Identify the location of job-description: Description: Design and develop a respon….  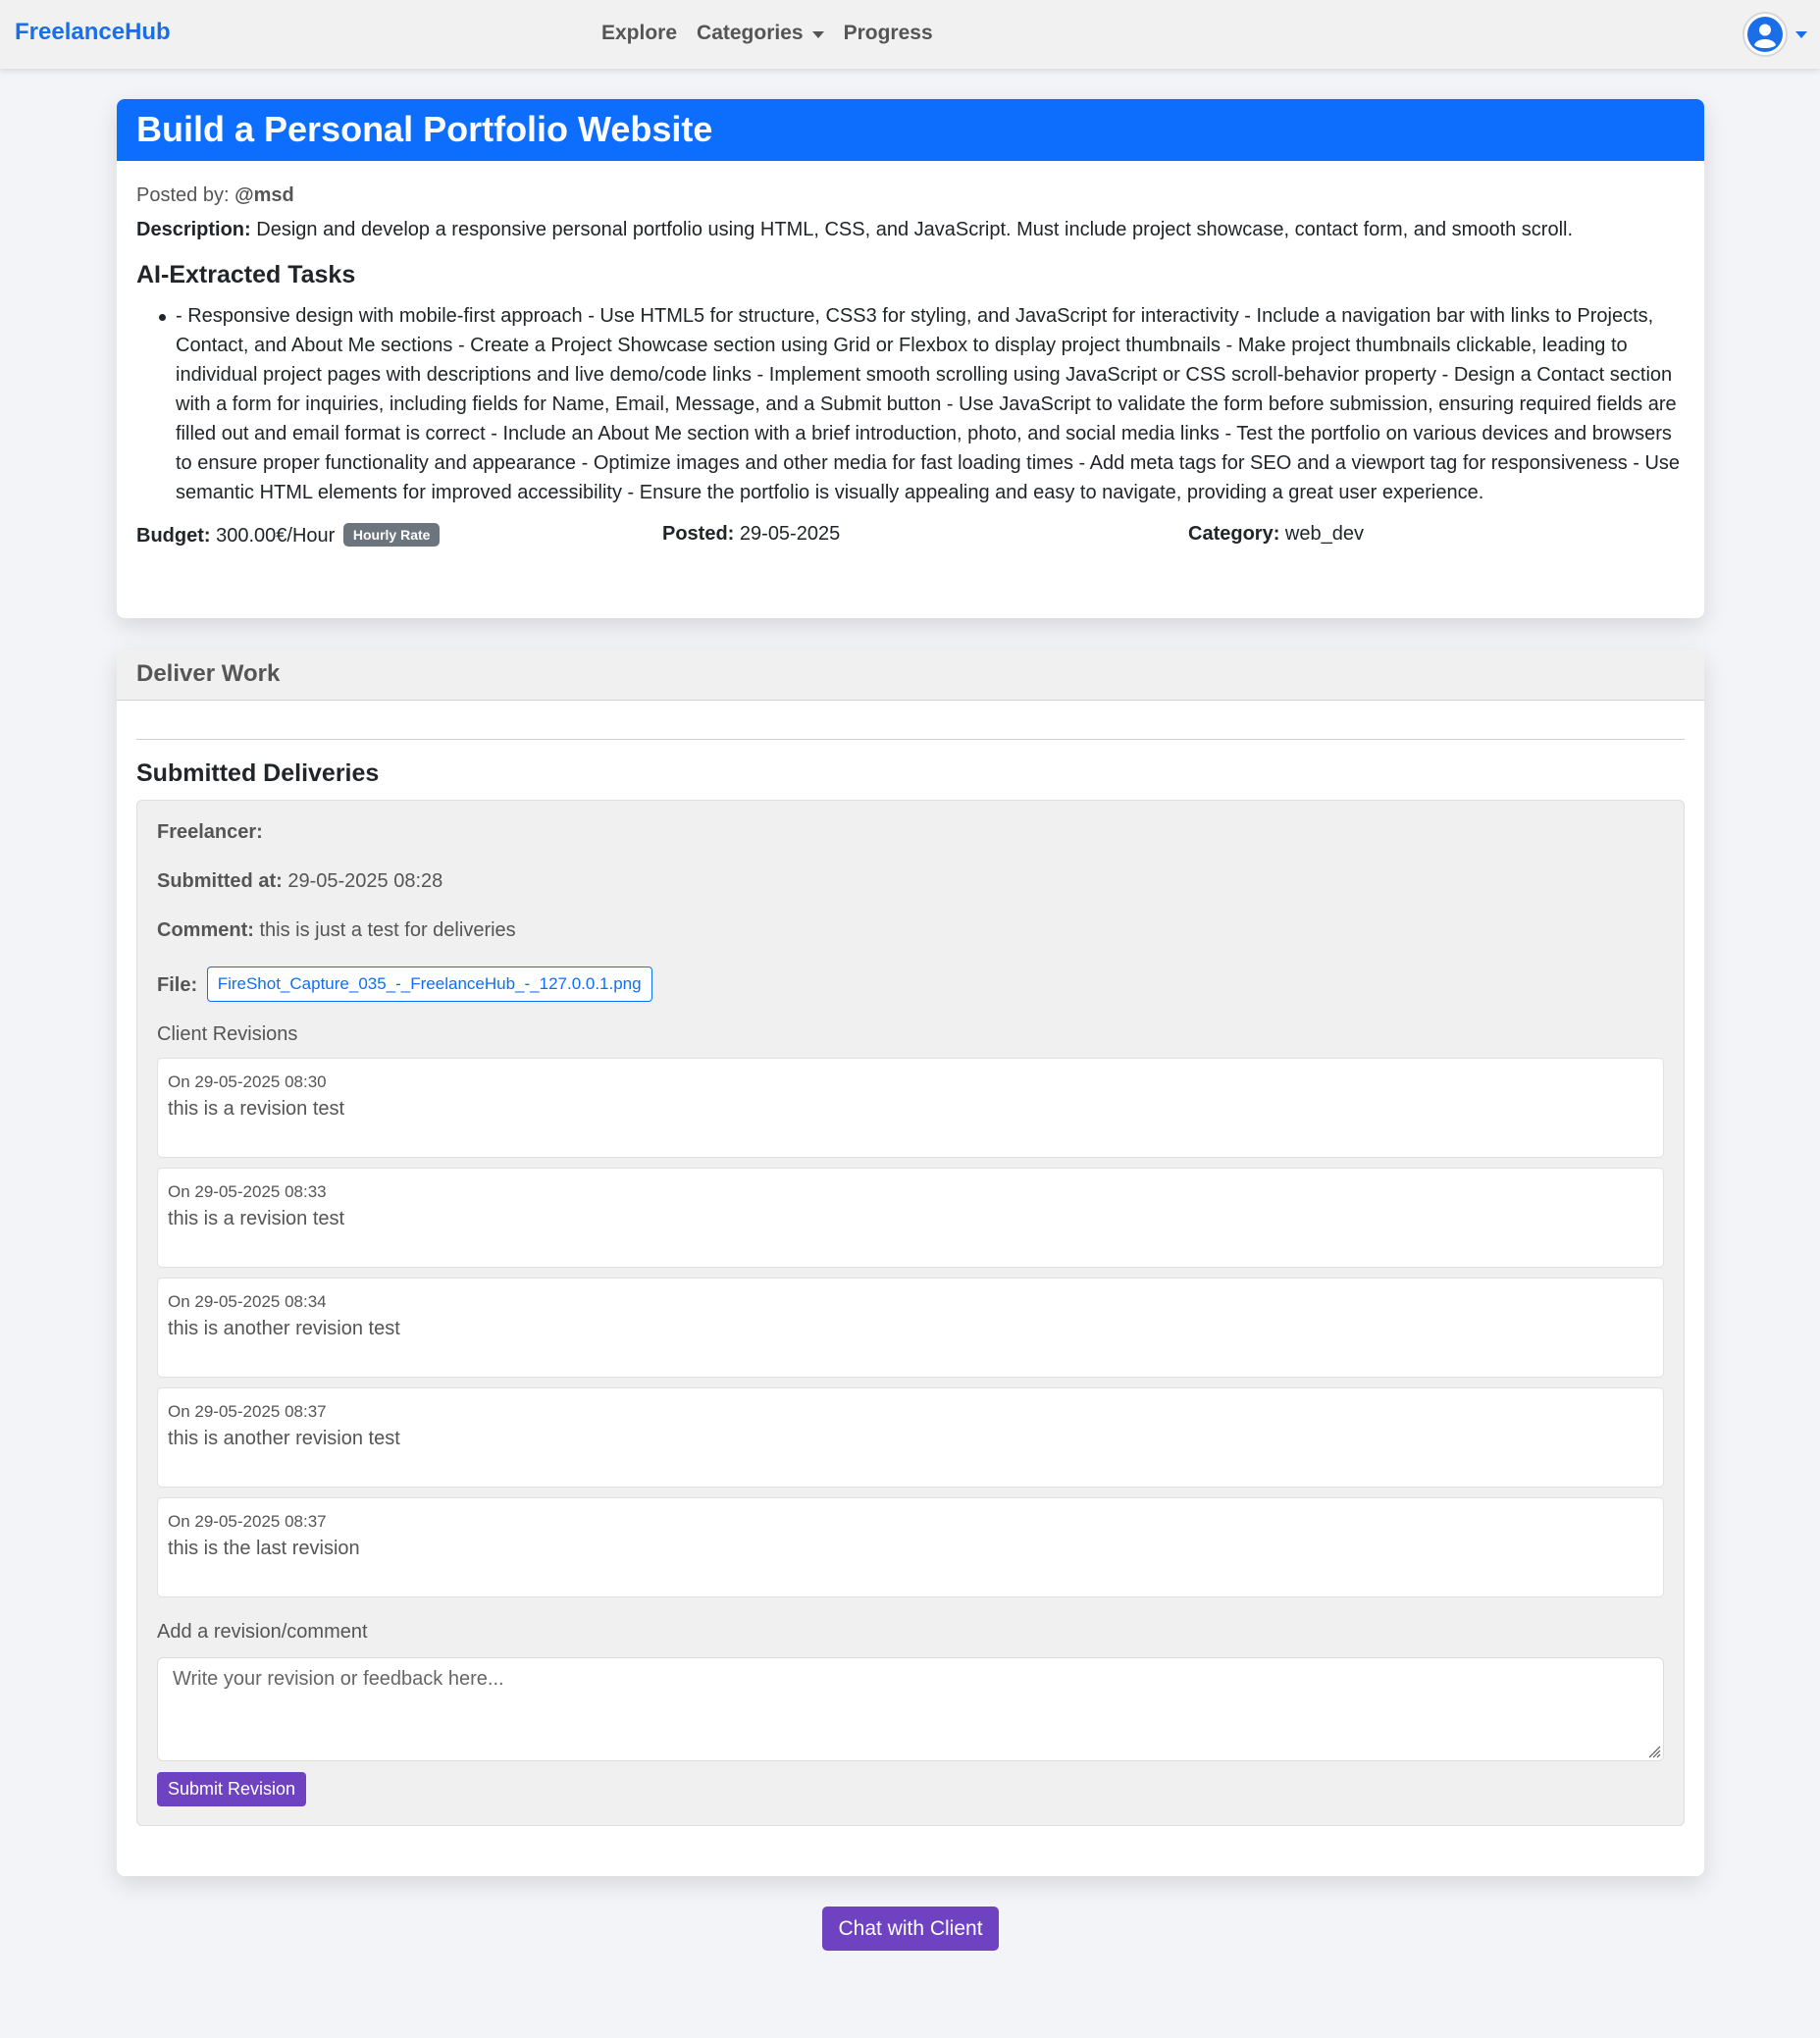
(910, 229).